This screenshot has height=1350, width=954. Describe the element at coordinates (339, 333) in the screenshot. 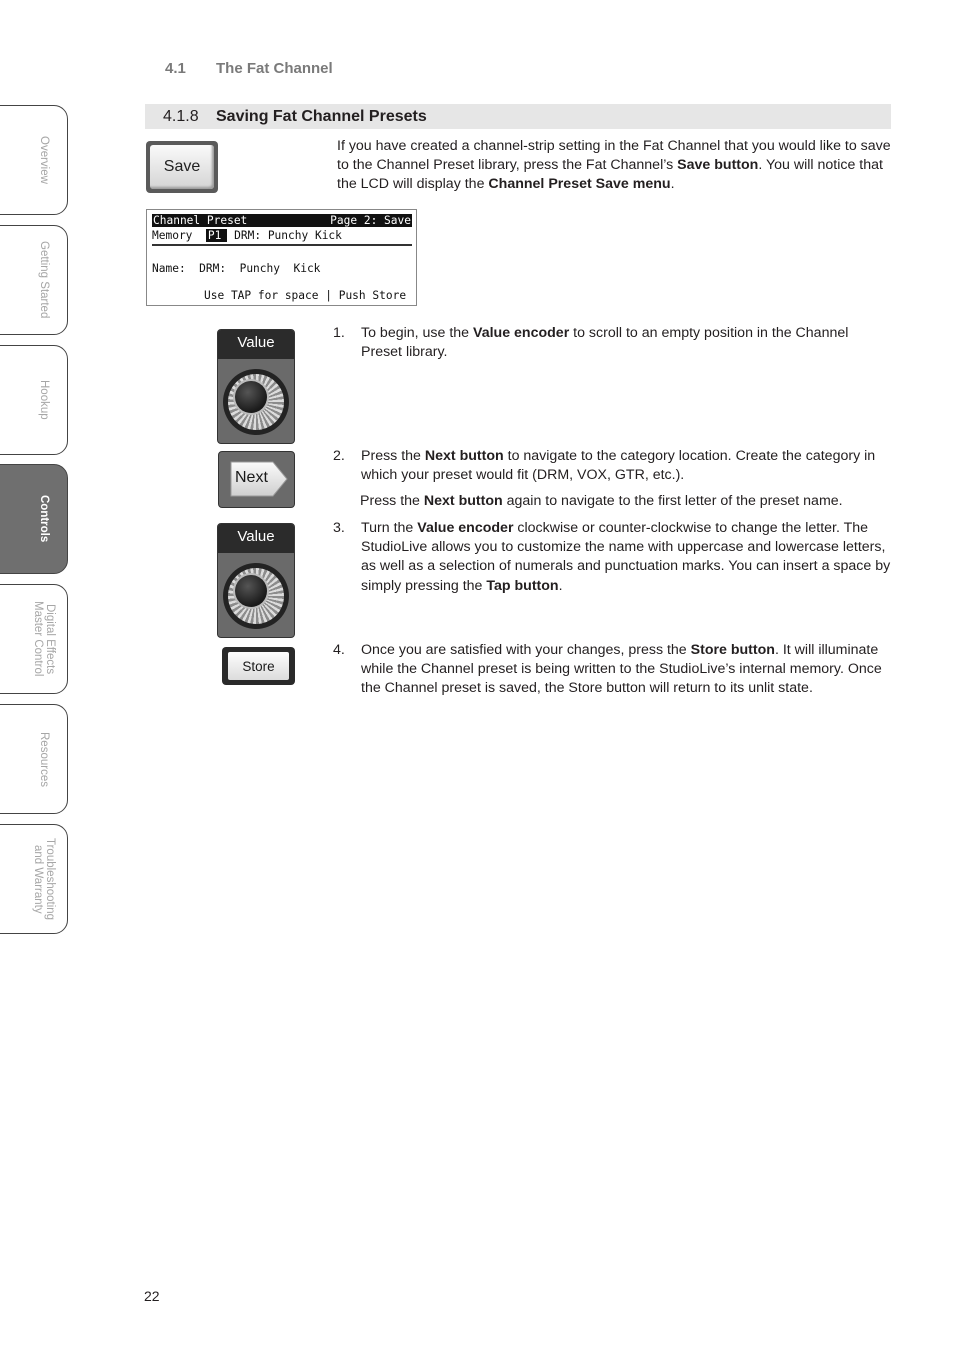

I see `step-number: 1.` at that location.